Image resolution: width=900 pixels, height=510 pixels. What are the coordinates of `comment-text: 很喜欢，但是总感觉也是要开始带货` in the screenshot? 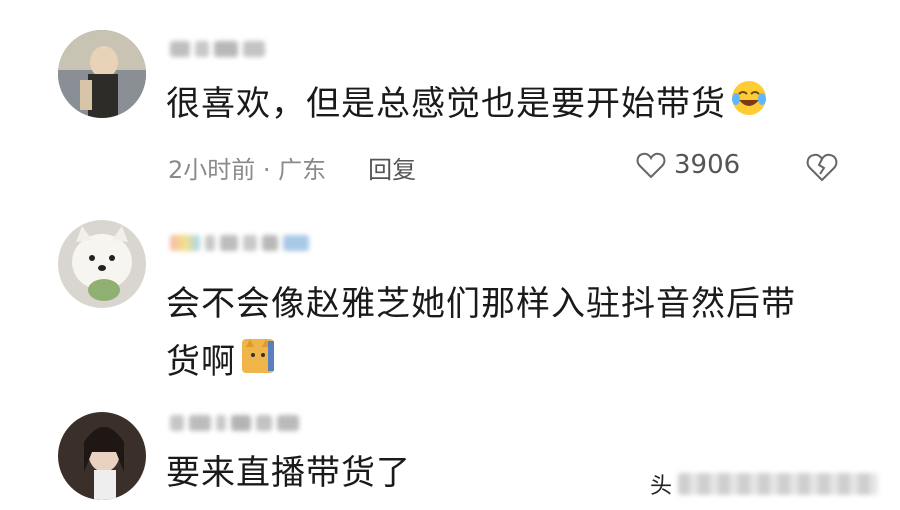 It's located at (511, 105).